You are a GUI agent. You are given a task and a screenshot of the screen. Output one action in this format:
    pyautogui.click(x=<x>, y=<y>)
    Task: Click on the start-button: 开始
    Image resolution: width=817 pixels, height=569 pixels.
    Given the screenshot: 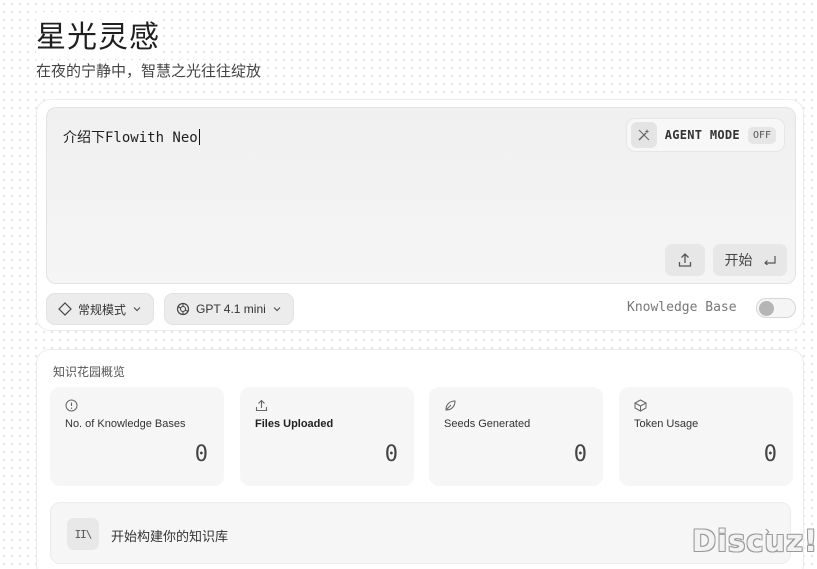 What is the action you would take?
    pyautogui.click(x=750, y=260)
    